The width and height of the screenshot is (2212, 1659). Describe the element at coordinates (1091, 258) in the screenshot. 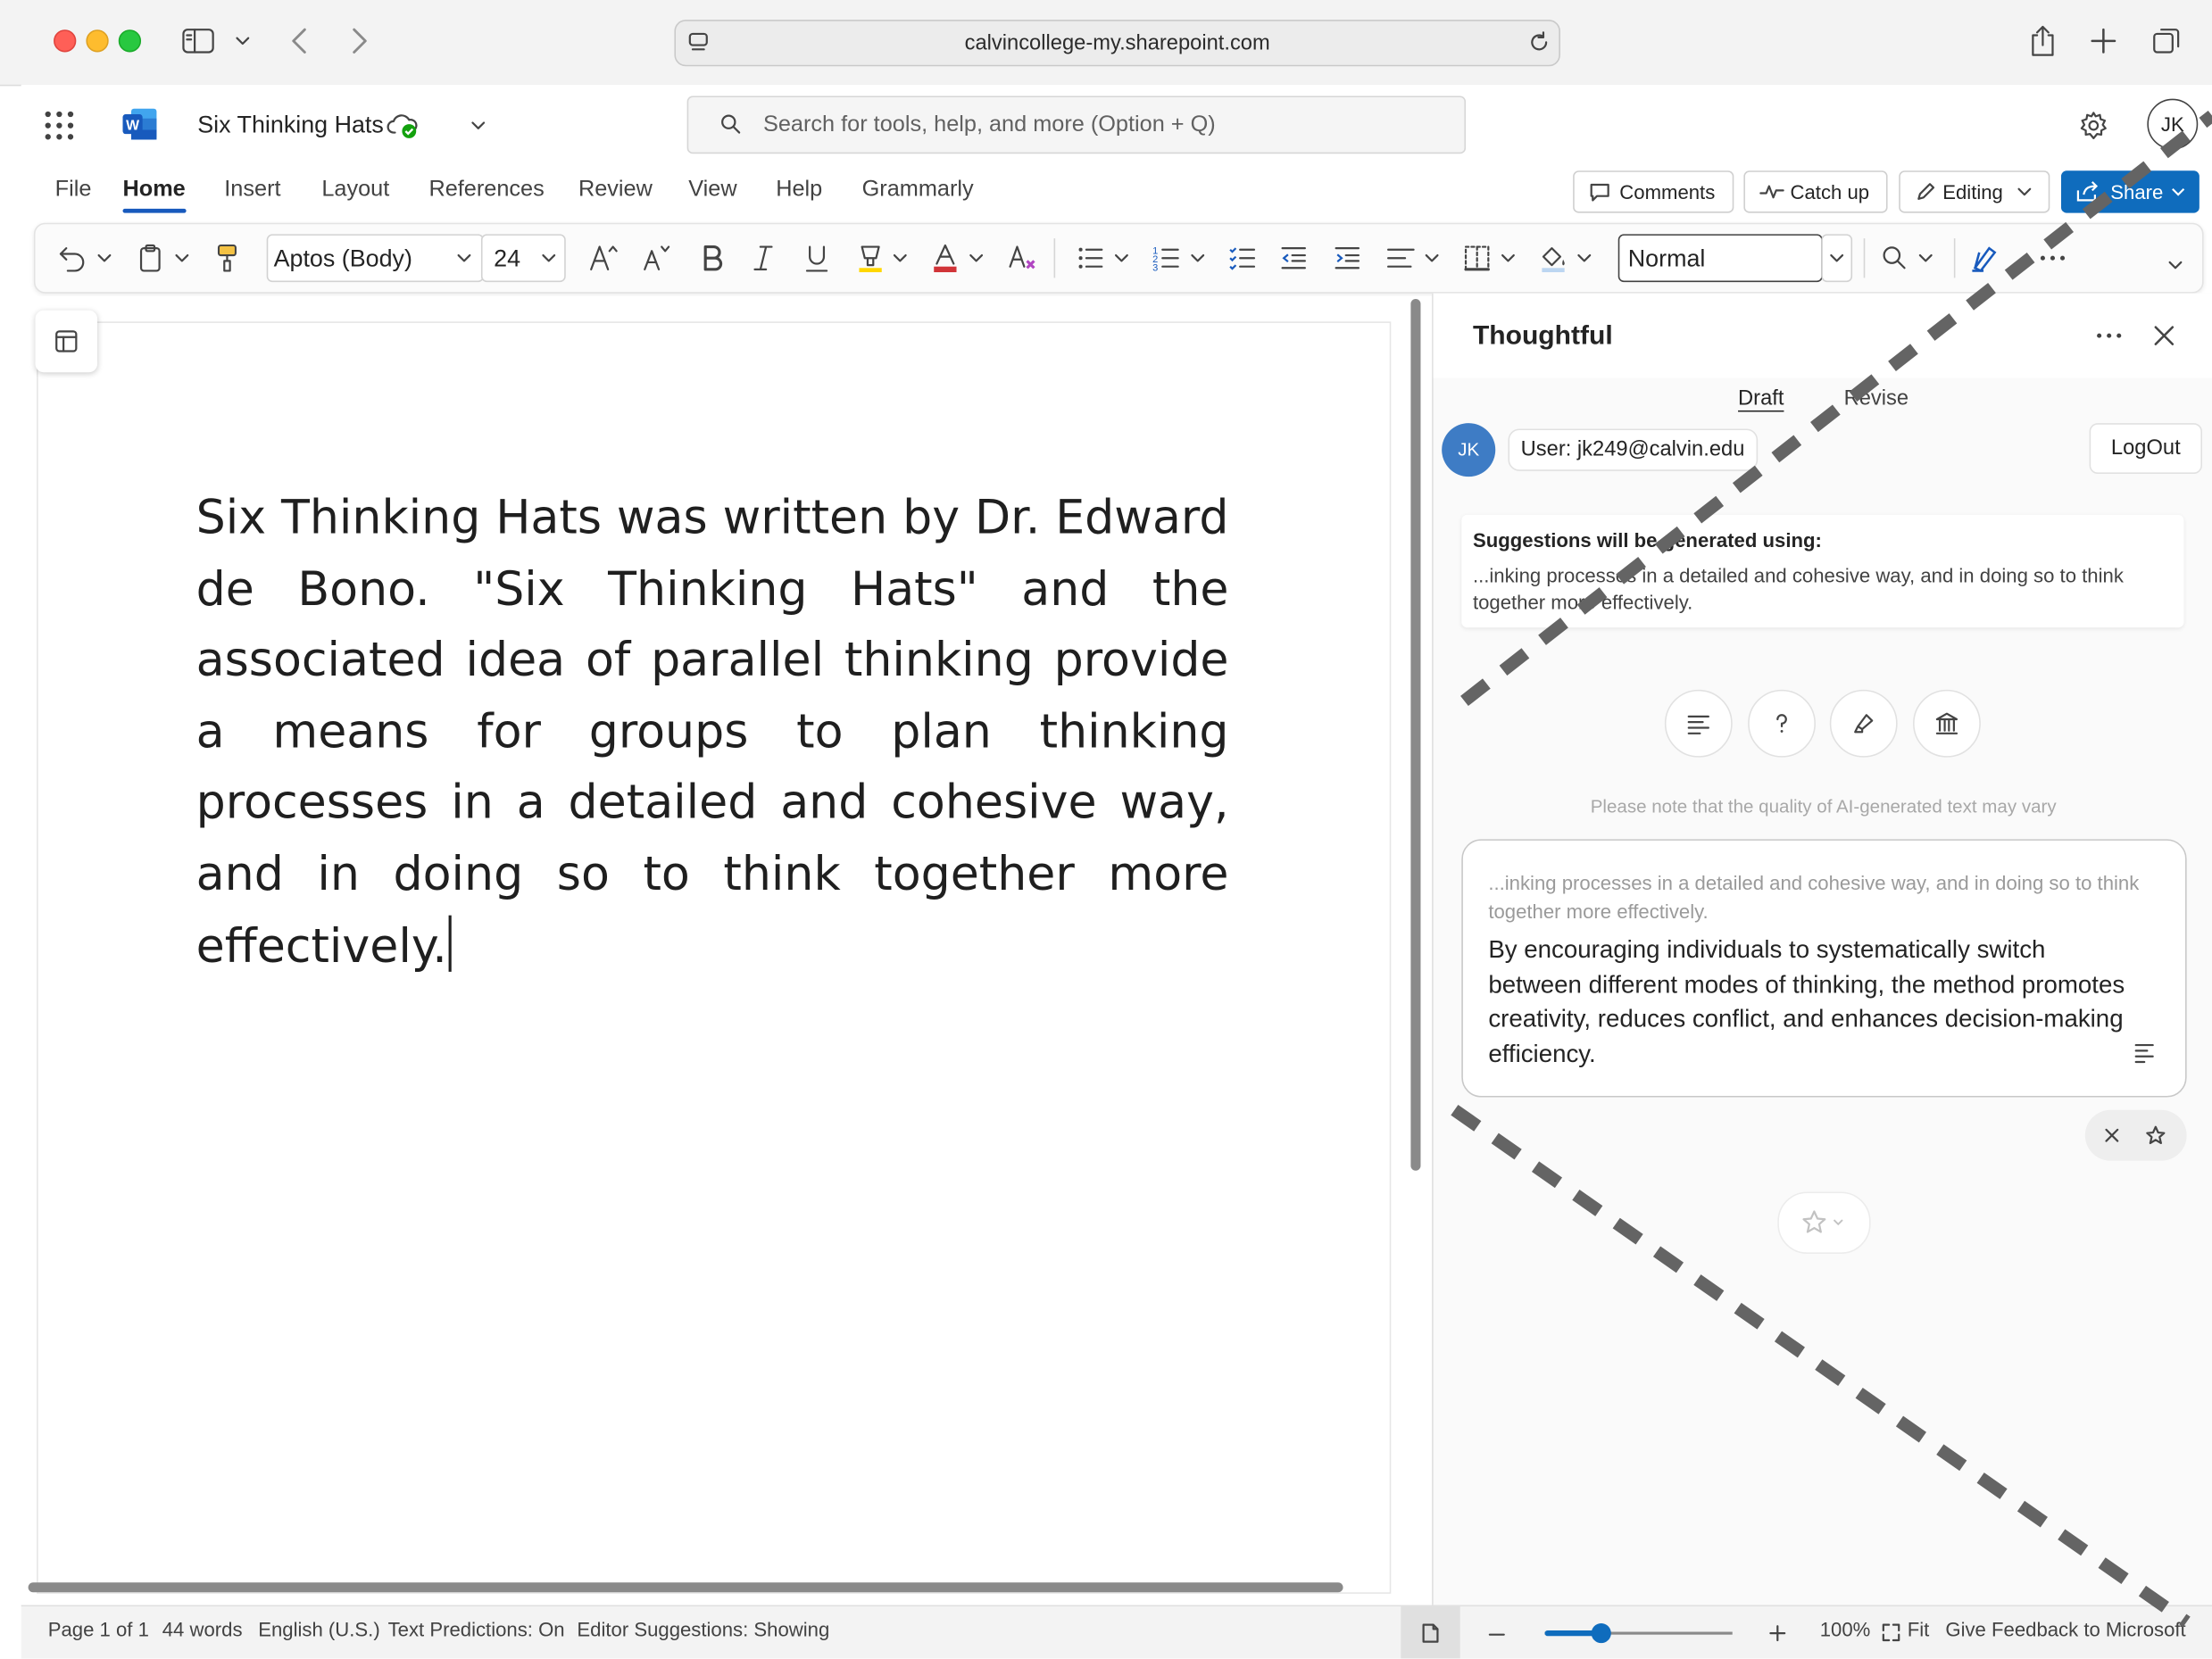

I see `bullets-icon` at that location.